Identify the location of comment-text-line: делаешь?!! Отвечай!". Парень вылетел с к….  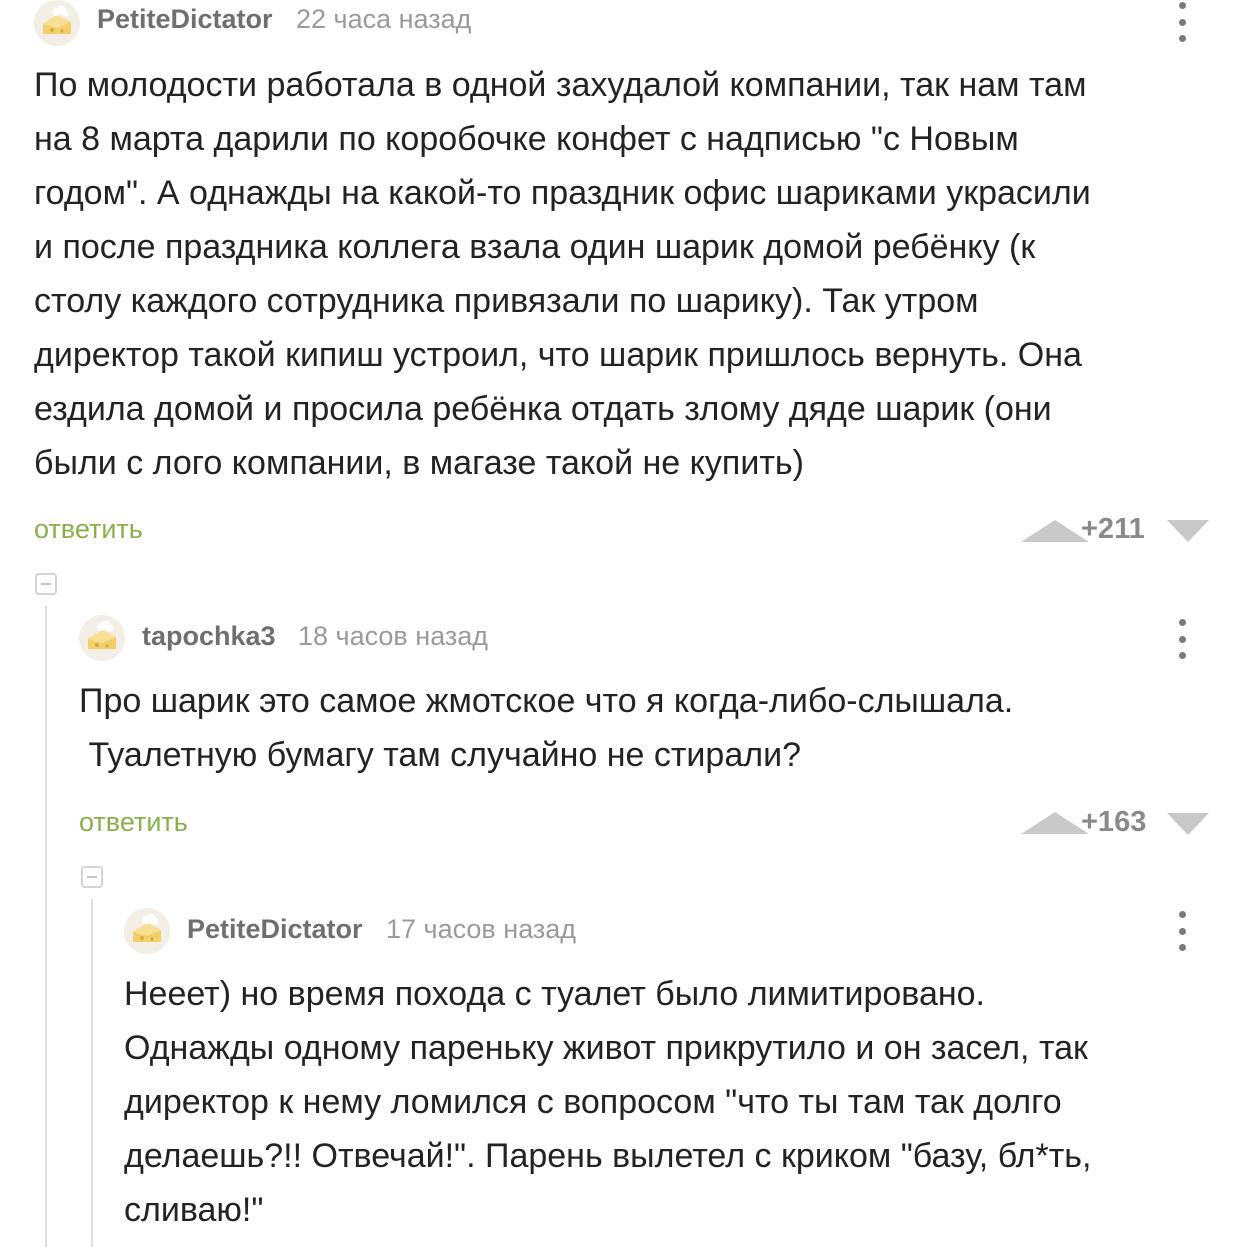
(608, 1156).